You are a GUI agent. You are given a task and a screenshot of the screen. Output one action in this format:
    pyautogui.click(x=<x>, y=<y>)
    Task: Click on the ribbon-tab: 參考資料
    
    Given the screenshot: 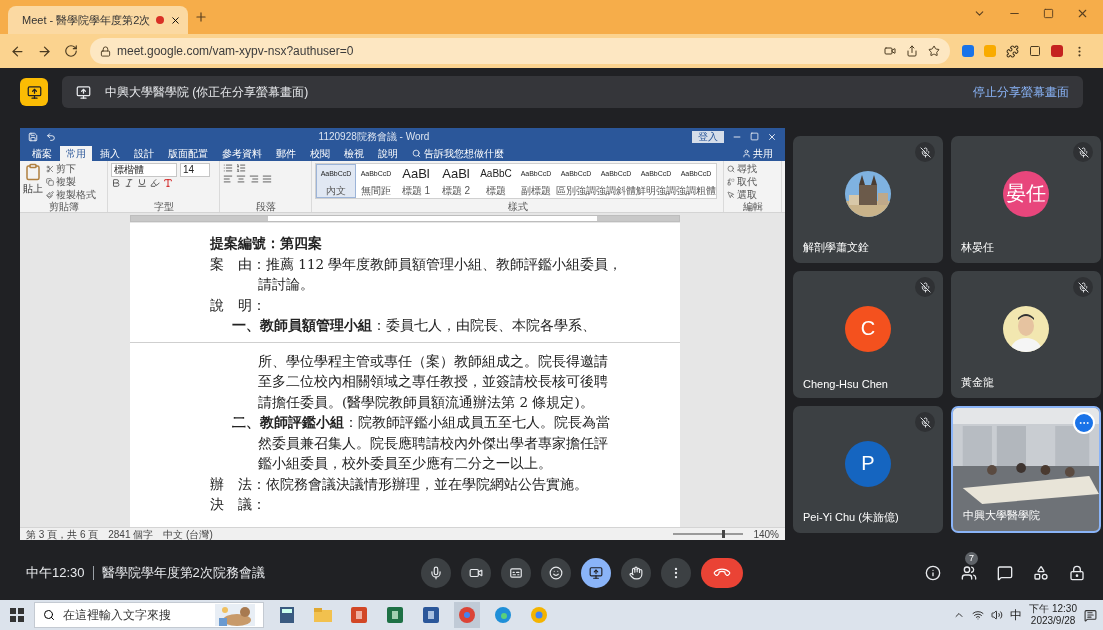 What is the action you would take?
    pyautogui.click(x=242, y=153)
    